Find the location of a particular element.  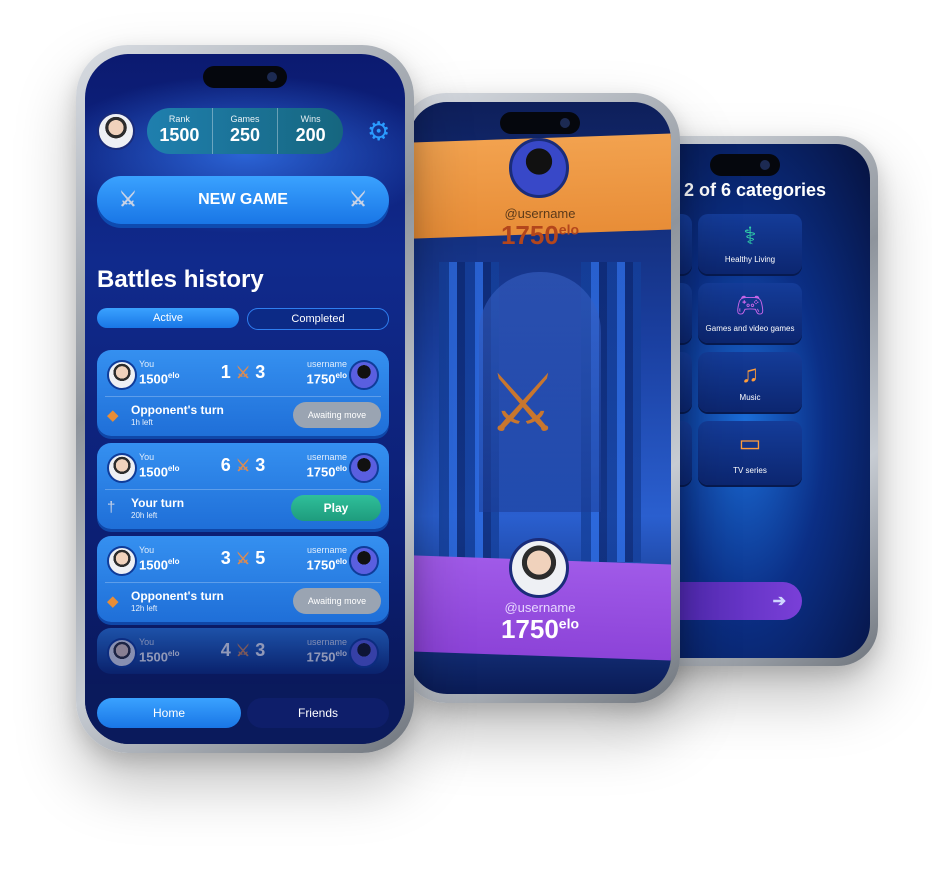

player-username: @username is located at coordinates (540, 607).